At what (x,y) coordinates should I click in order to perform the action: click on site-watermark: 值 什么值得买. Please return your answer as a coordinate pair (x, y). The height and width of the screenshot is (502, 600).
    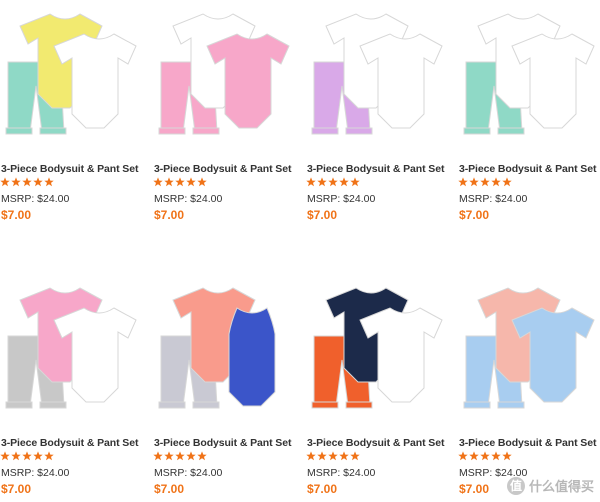
    Looking at the image, I should click on (550, 485).